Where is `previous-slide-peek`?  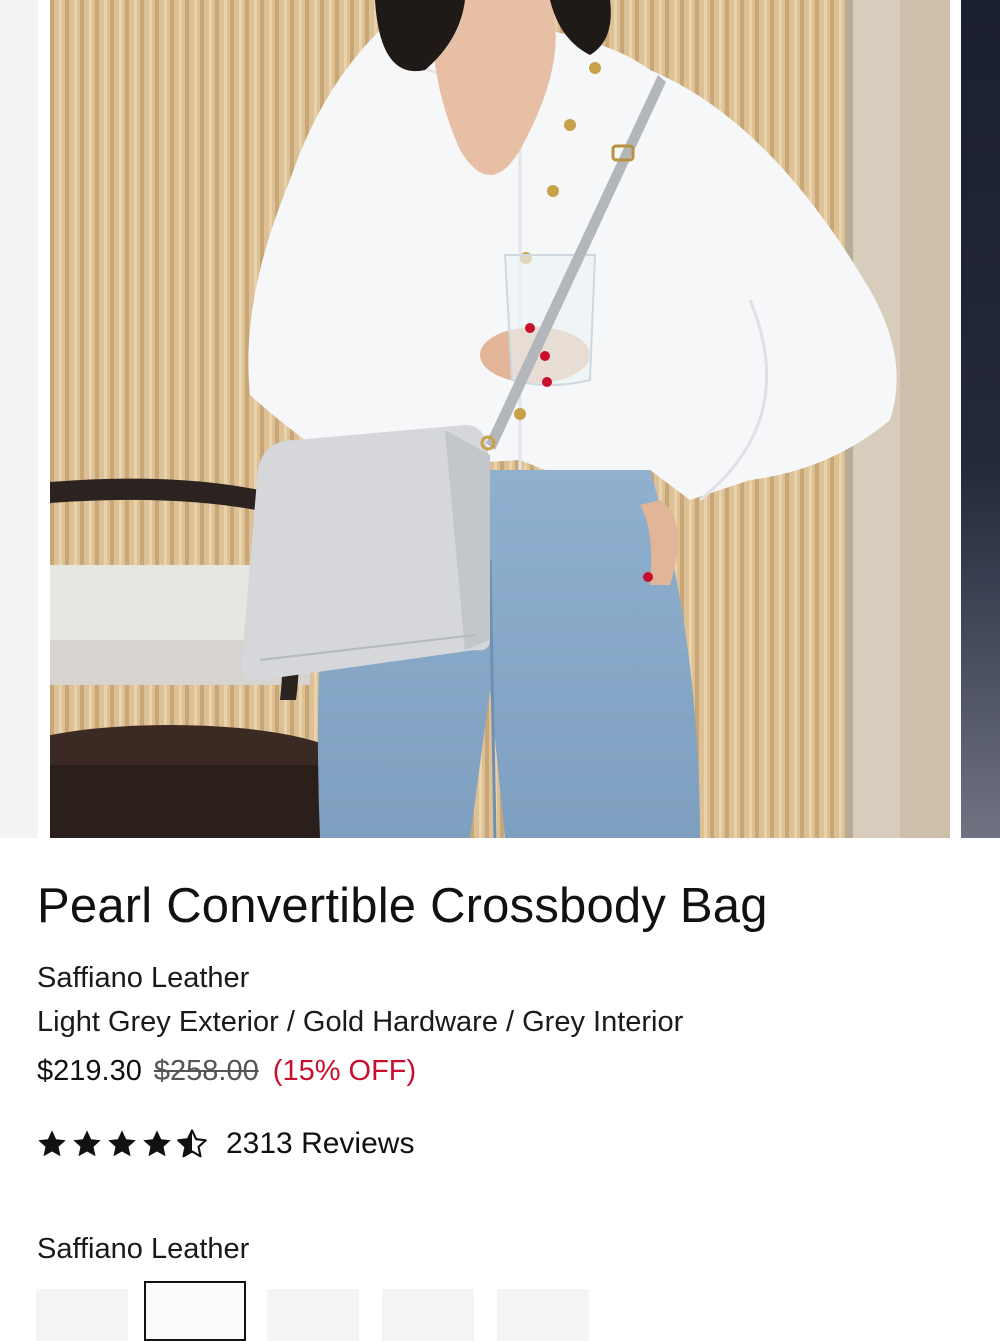
previous-slide-peek is located at coordinates (19, 419).